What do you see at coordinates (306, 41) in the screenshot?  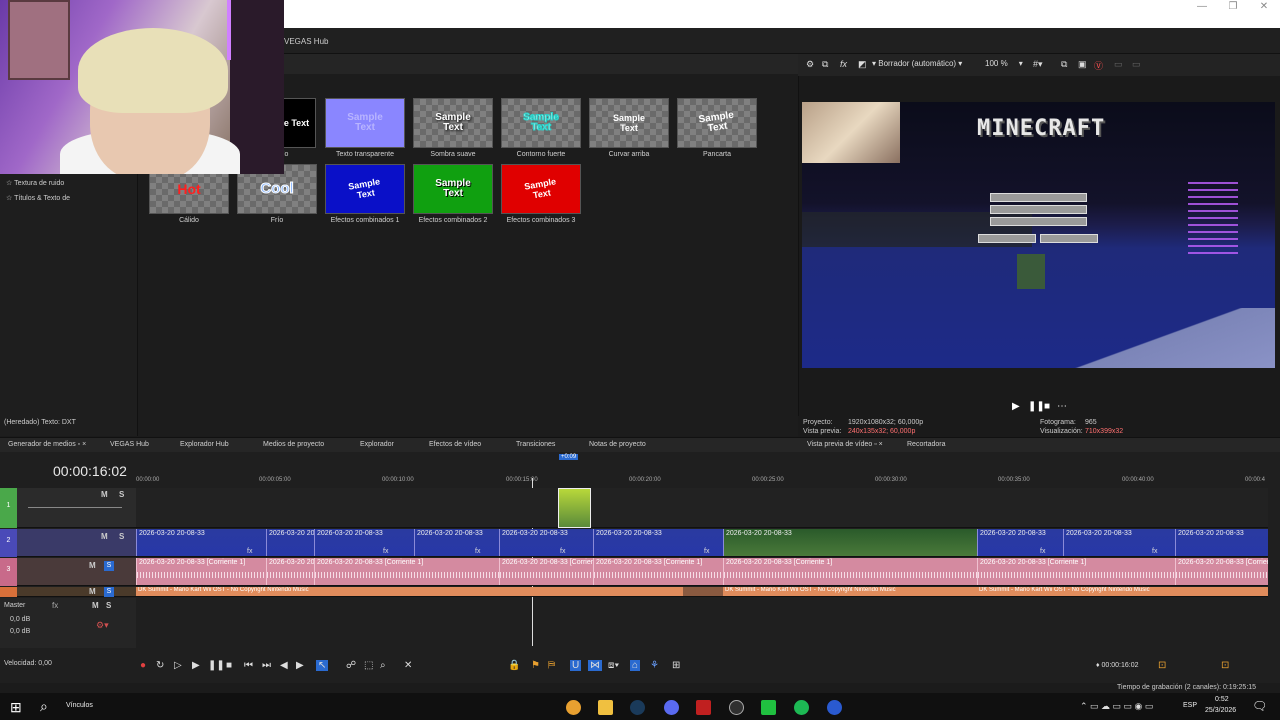 I see `vegas-hub-label: VEGAS Hub` at bounding box center [306, 41].